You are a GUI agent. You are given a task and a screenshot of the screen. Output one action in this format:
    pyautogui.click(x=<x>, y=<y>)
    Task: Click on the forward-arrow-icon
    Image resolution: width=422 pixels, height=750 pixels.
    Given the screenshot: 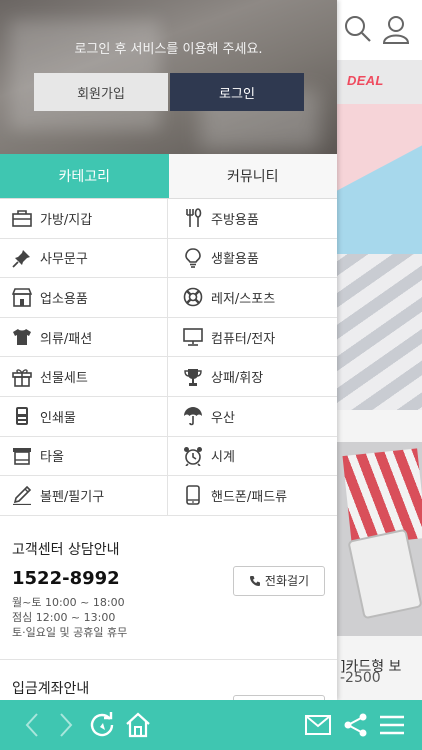 What is the action you would take?
    pyautogui.click(x=66, y=725)
    